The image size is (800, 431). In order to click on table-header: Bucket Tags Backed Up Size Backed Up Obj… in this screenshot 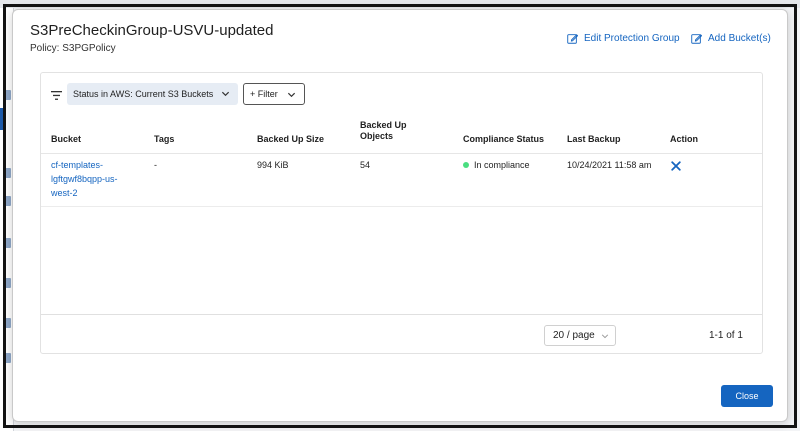, I will do `click(401, 137)`.